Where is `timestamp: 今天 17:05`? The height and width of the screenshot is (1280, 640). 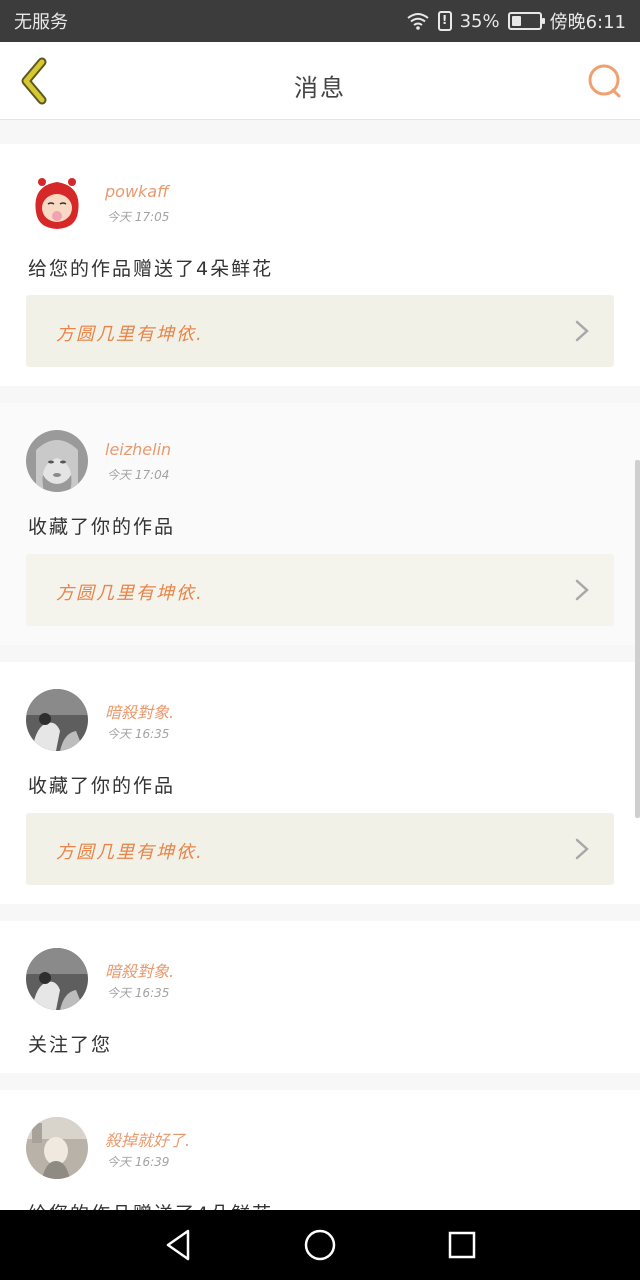
timestamp: 今天 17:05 is located at coordinates (138, 217).